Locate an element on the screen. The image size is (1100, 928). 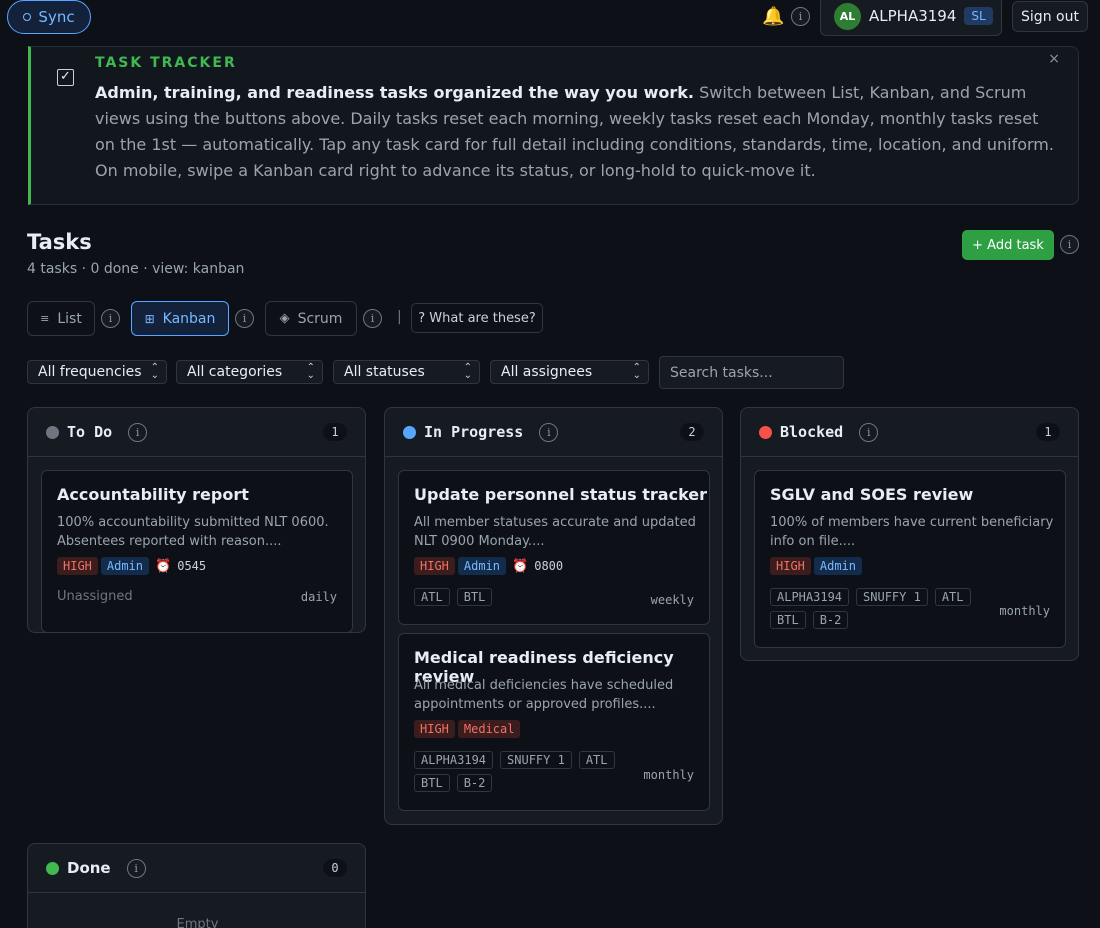
task-time: 0800 is located at coordinates (549, 566).